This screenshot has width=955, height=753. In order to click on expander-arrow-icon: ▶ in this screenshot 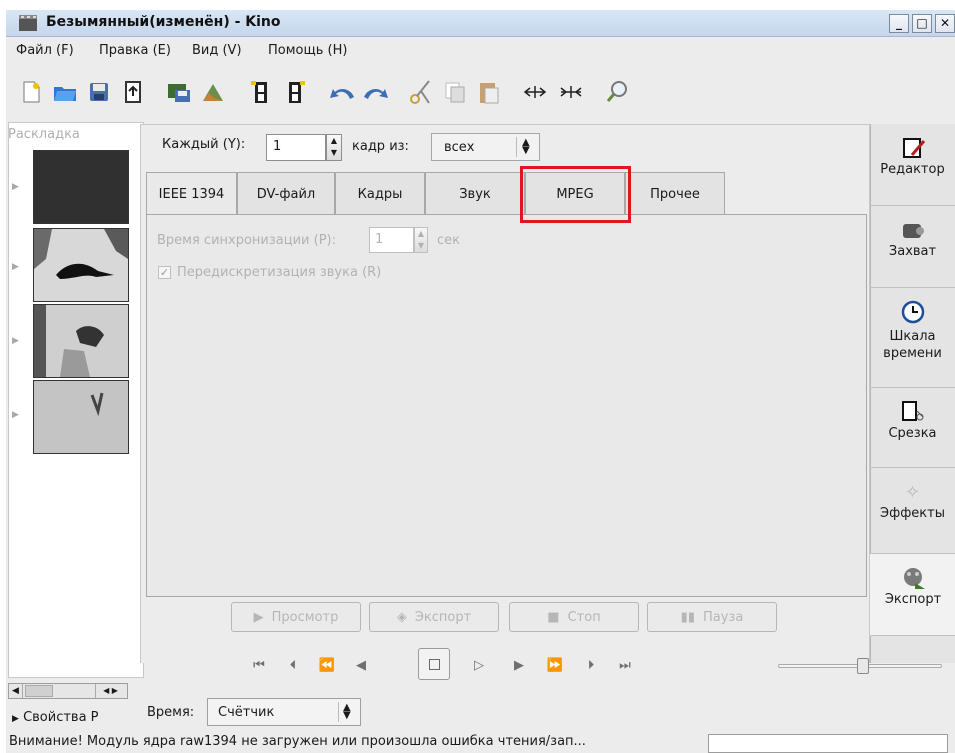, I will do `click(15, 719)`.